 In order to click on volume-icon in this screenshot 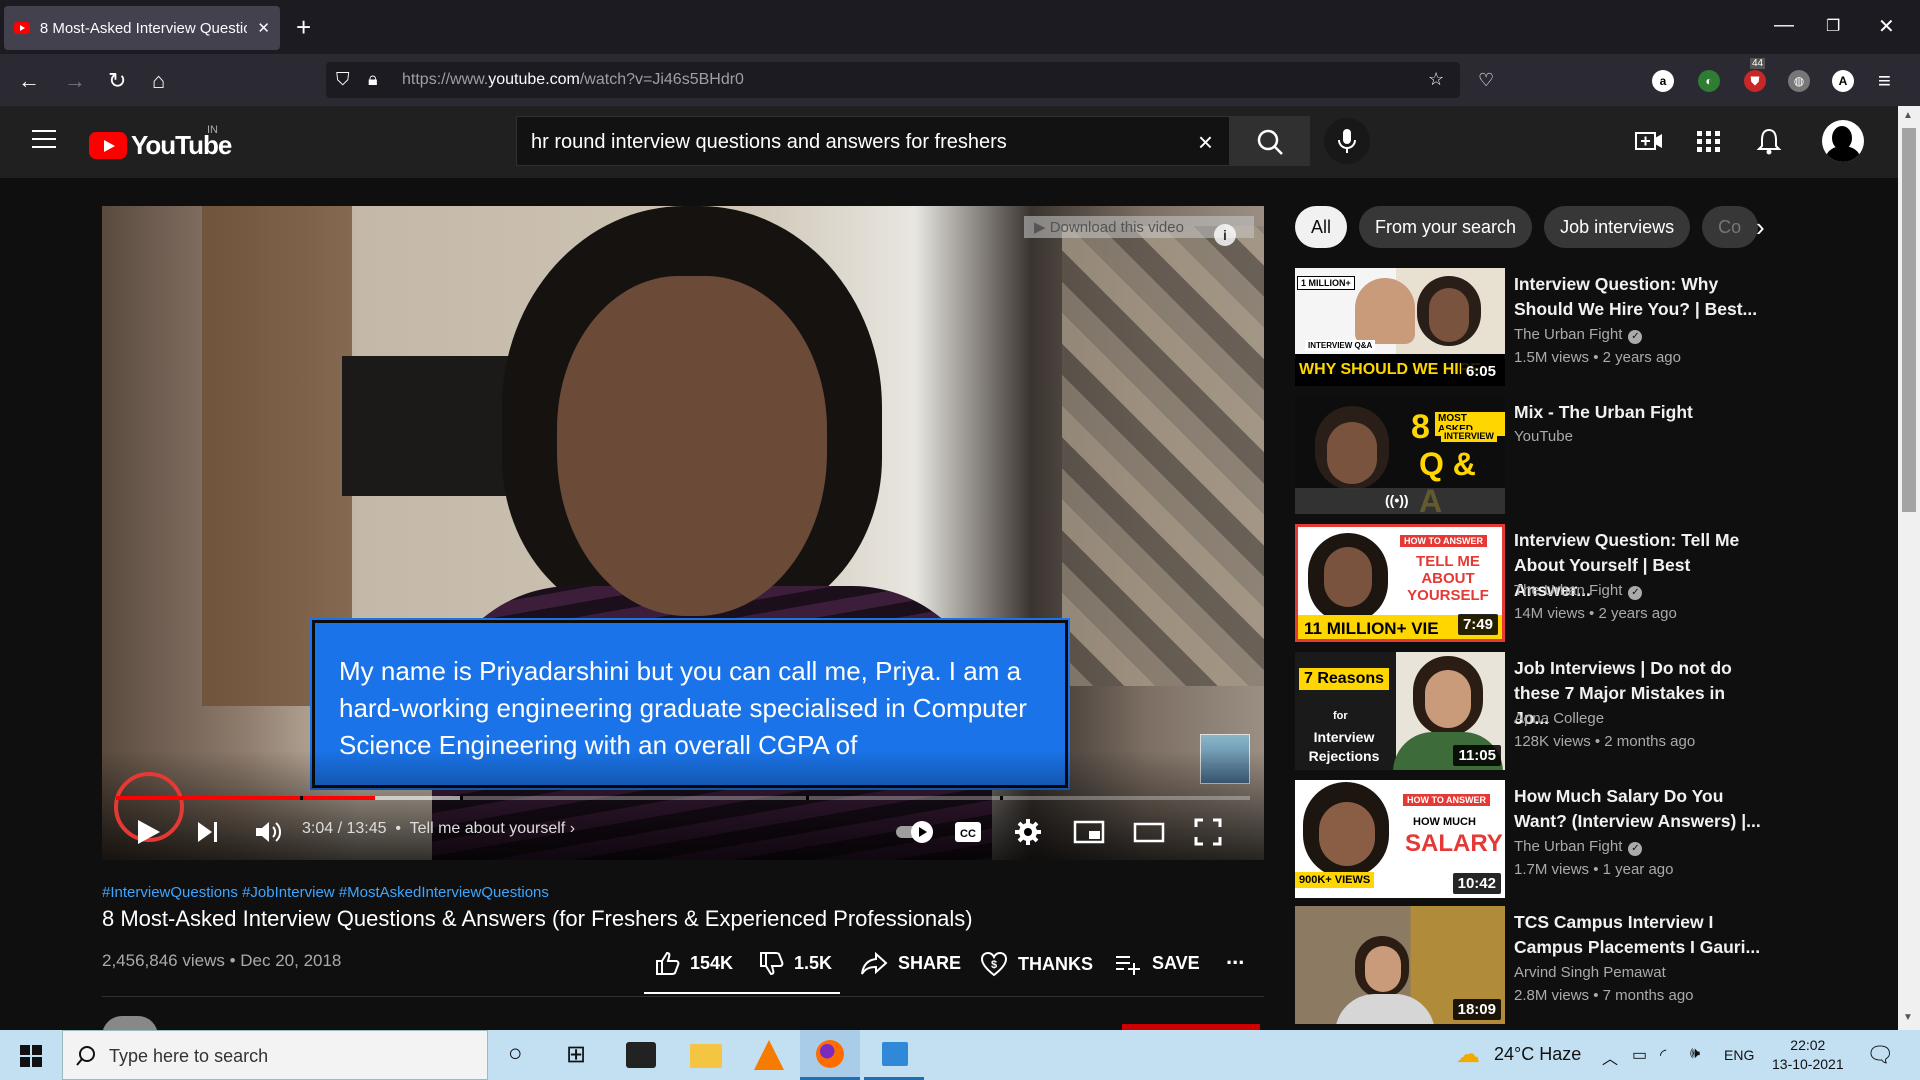, I will do `click(268, 832)`.